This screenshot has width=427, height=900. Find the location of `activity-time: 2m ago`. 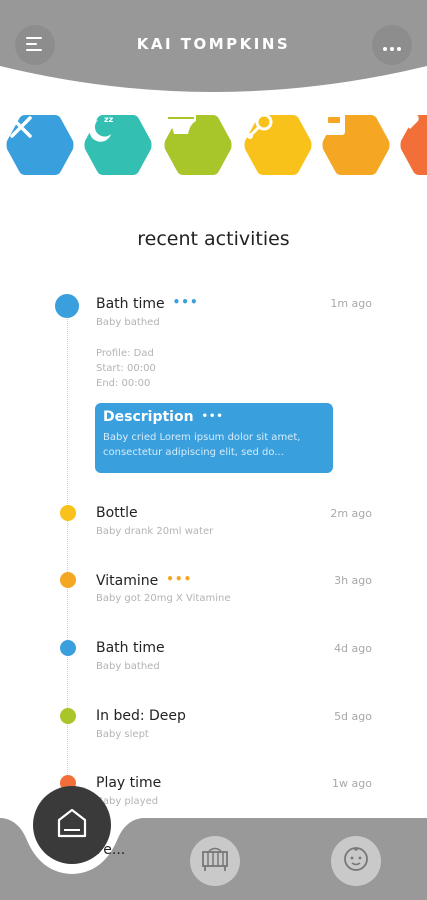

activity-time: 2m ago is located at coordinates (351, 513).